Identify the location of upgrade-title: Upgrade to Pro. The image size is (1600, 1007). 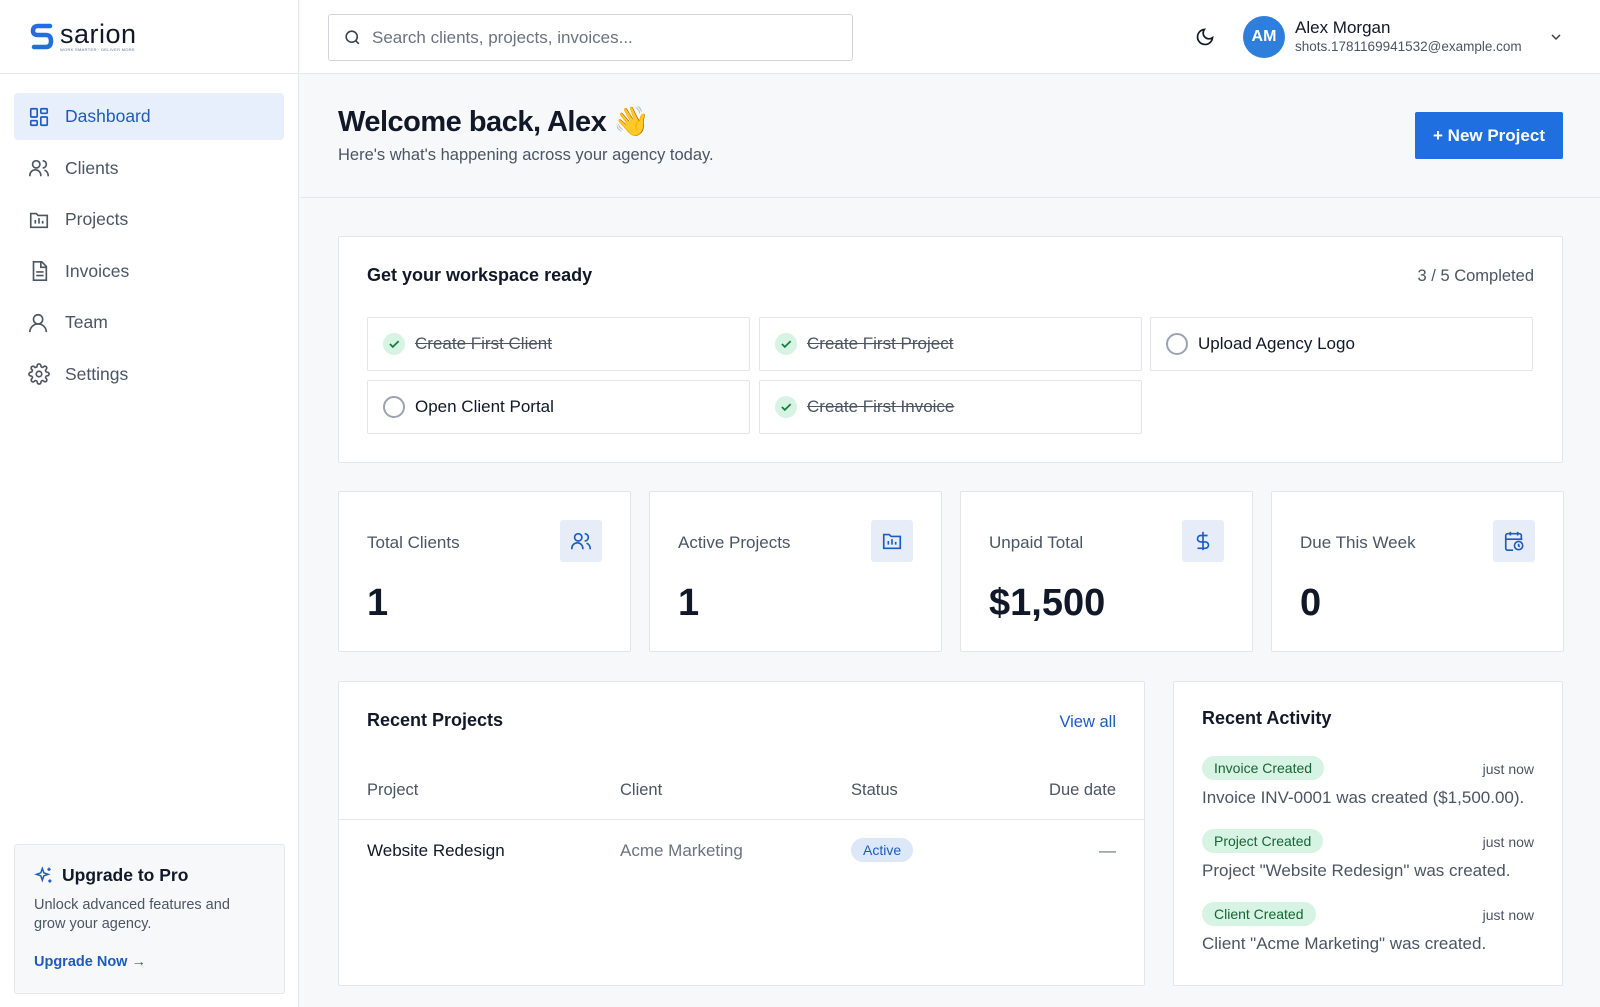
(149, 875).